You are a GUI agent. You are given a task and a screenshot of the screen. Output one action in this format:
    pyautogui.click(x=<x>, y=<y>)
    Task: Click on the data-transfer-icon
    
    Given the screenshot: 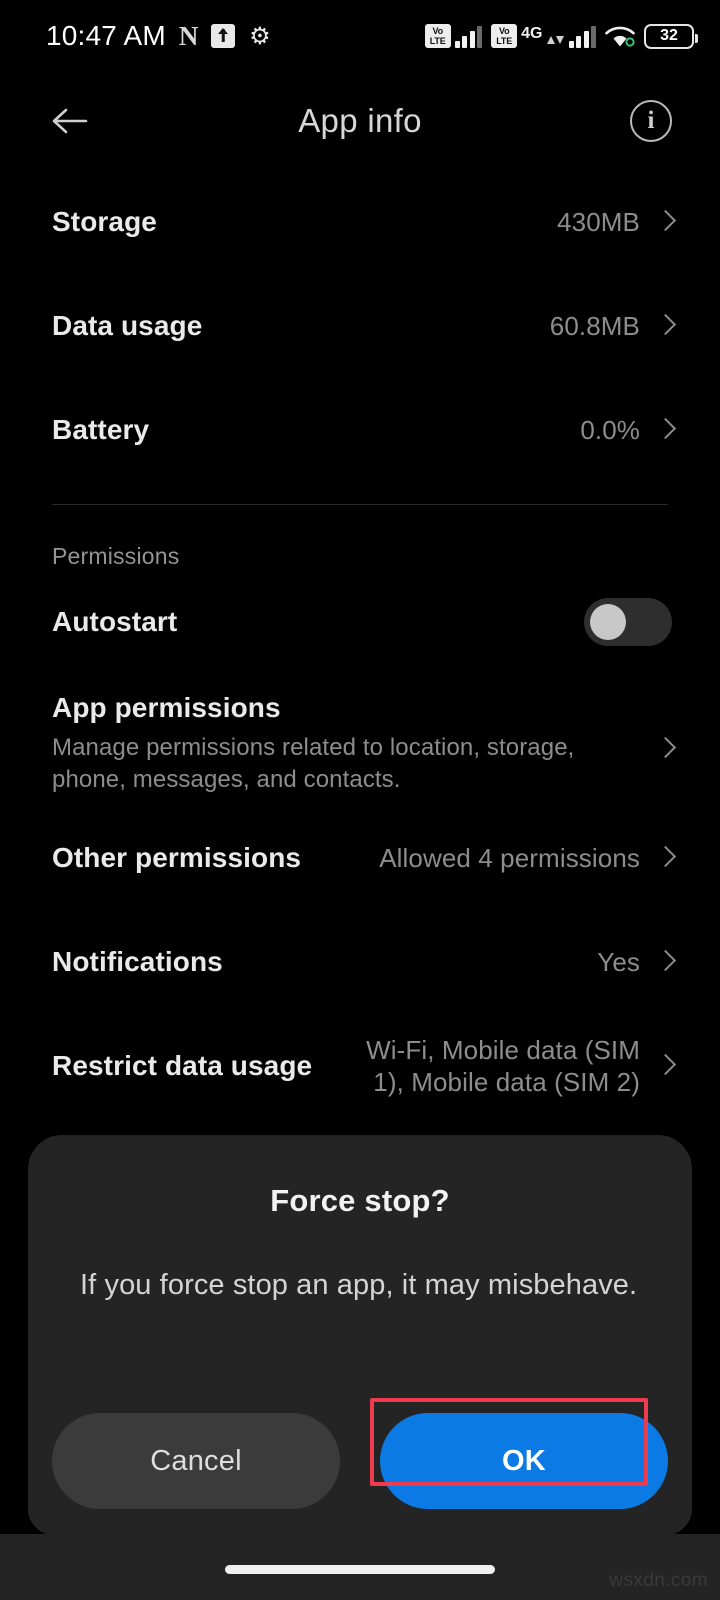 What is the action you would take?
    pyautogui.click(x=555, y=36)
    